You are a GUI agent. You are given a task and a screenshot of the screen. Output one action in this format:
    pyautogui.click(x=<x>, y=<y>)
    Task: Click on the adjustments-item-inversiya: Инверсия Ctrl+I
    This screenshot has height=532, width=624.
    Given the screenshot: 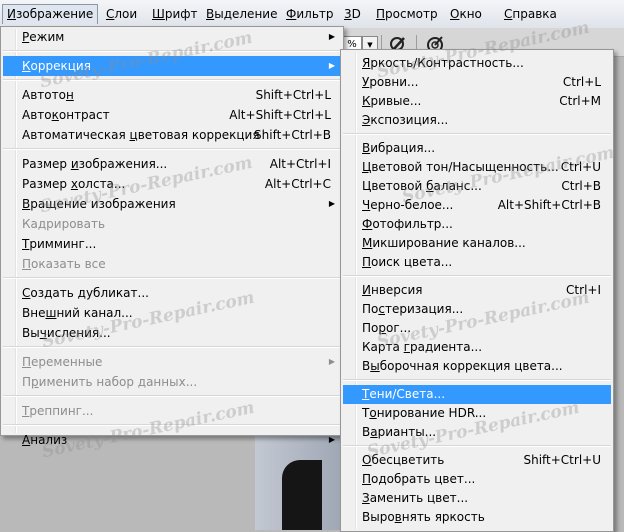 What is the action you would take?
    pyautogui.click(x=477, y=290)
    